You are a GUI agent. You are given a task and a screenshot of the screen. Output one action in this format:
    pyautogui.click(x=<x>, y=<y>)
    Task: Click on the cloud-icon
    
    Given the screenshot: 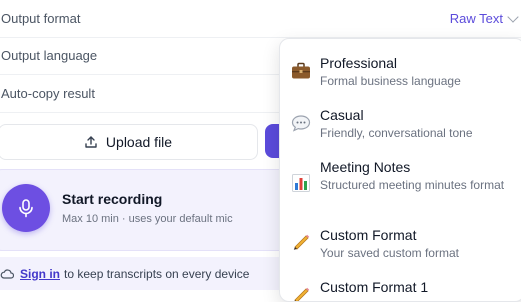 What is the action you would take?
    pyautogui.click(x=7, y=273)
    